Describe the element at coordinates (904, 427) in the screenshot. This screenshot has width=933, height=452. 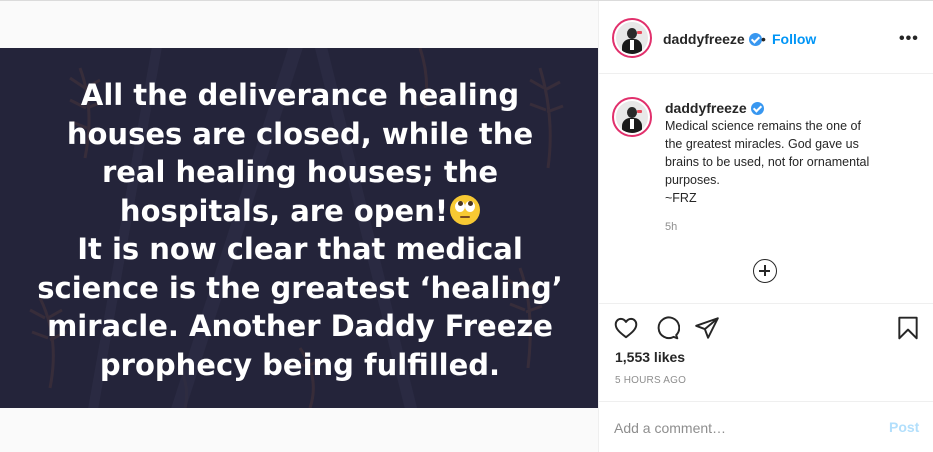
I see `post-comment-button: Post` at that location.